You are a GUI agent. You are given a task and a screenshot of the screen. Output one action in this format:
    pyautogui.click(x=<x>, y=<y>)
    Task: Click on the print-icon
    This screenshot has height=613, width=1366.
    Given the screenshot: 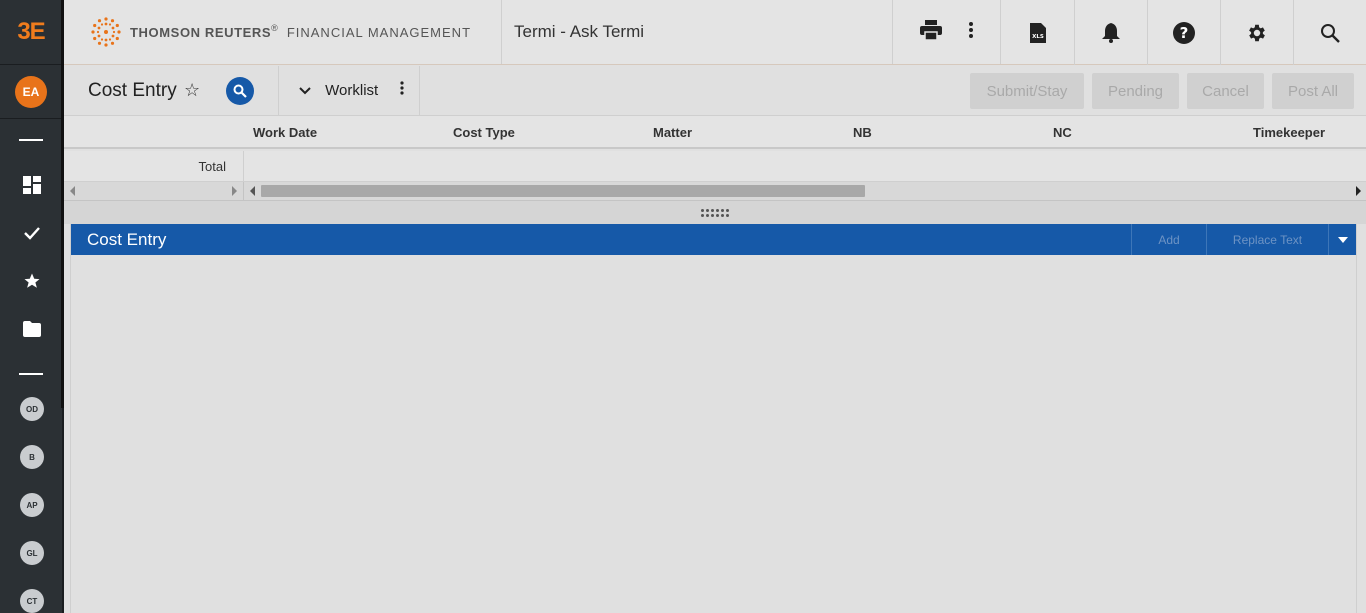 What is the action you would take?
    pyautogui.click(x=931, y=32)
    